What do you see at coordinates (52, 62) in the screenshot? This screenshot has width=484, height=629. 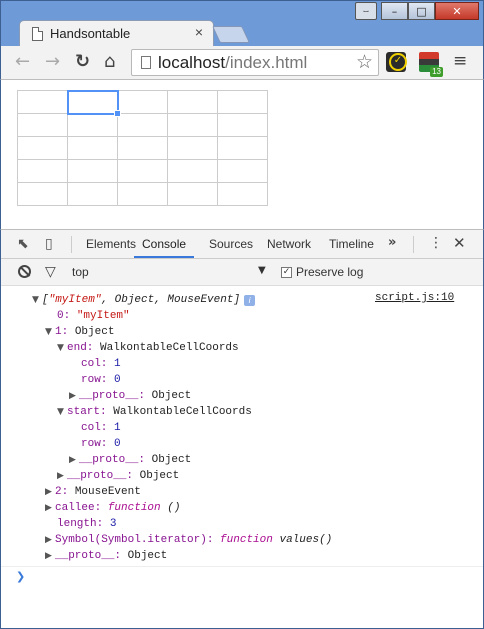 I see `forward-arrow-icon: →` at bounding box center [52, 62].